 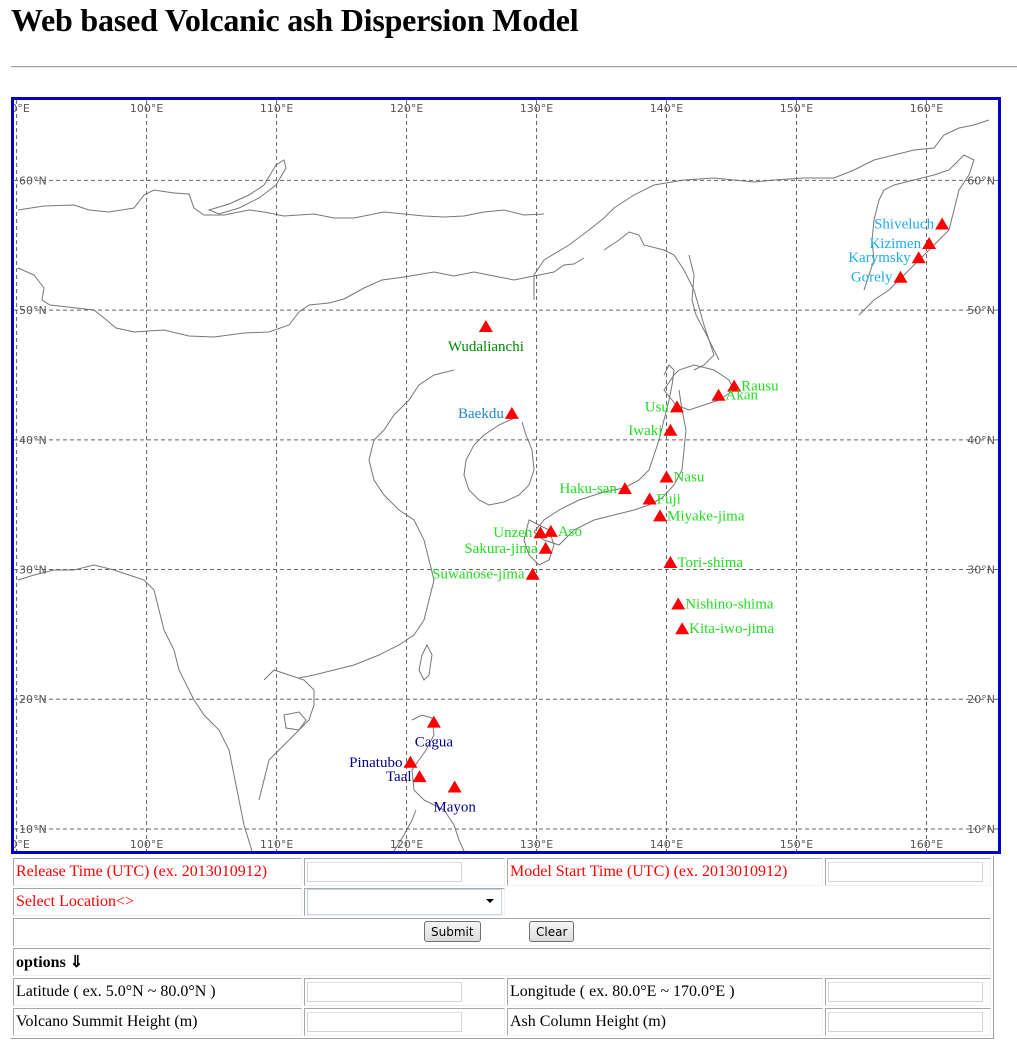 I want to click on lon-label-top: 120°E, so click(x=406, y=108).